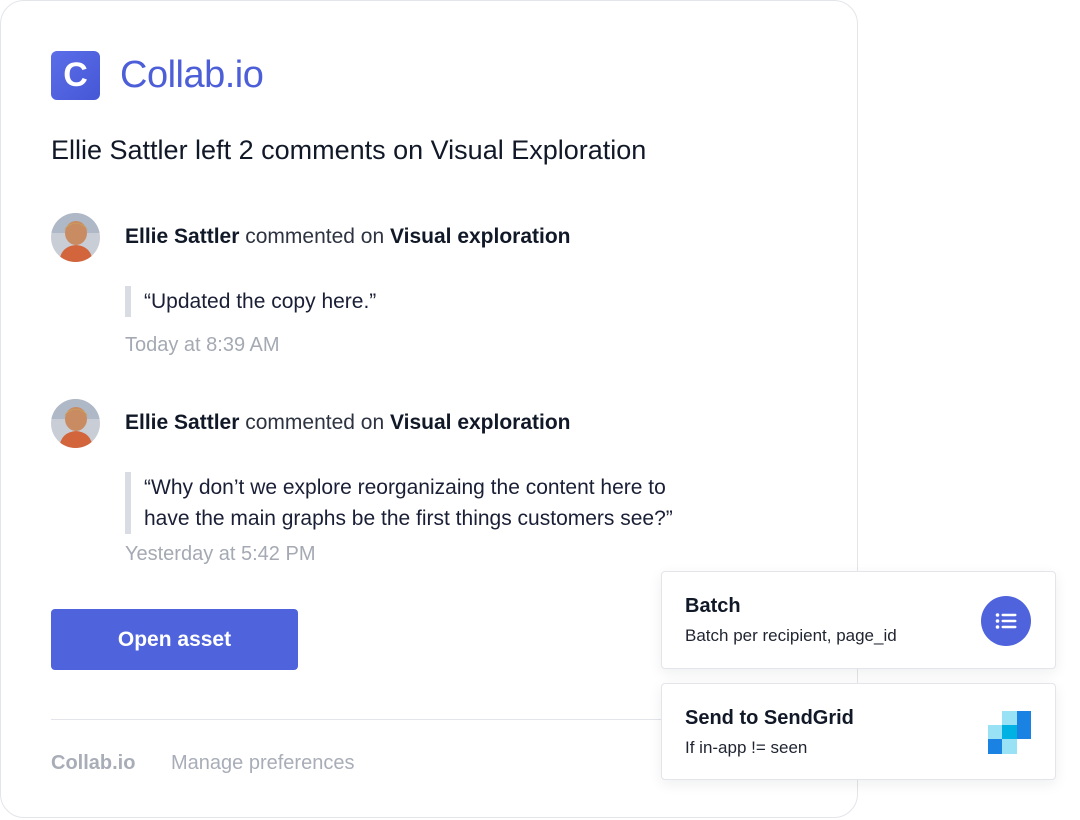  Describe the element at coordinates (769, 718) in the screenshot. I see `step-title: Send to SendGrid` at that location.